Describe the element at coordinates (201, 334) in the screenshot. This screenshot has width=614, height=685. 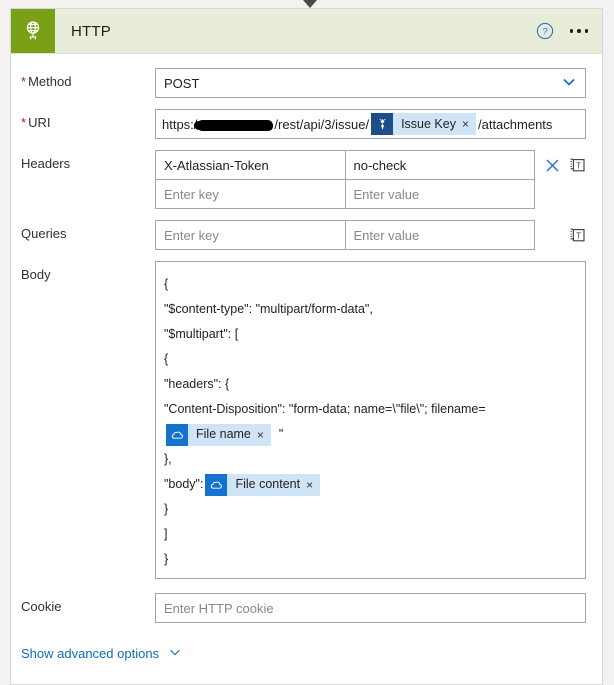
I see `body-line: "$multipart": [` at that location.